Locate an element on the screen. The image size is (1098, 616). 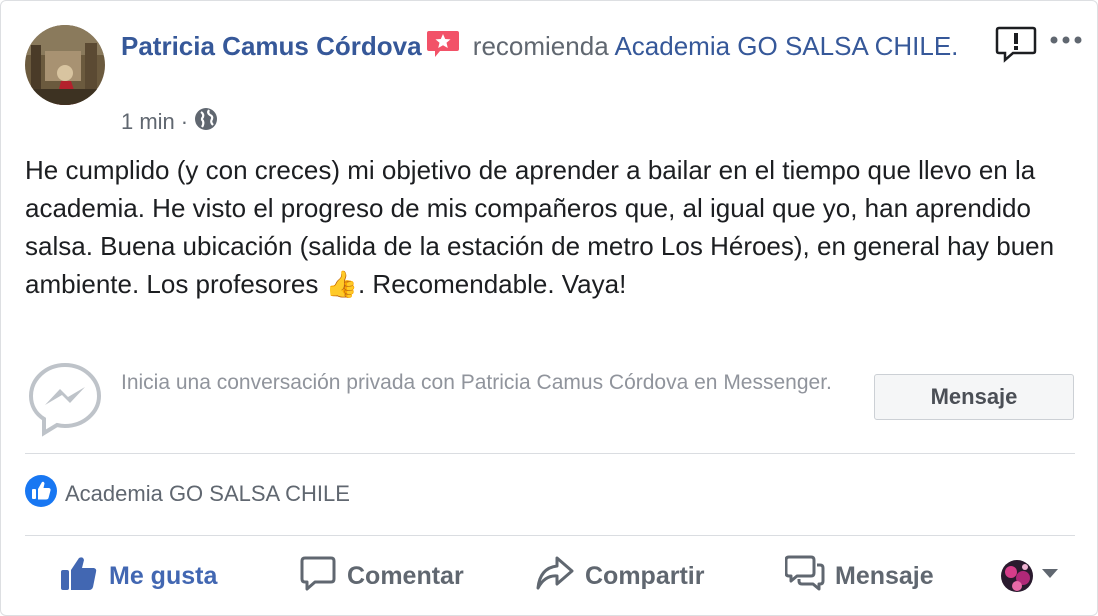
message-button: Mensaje is located at coordinates (859, 576).